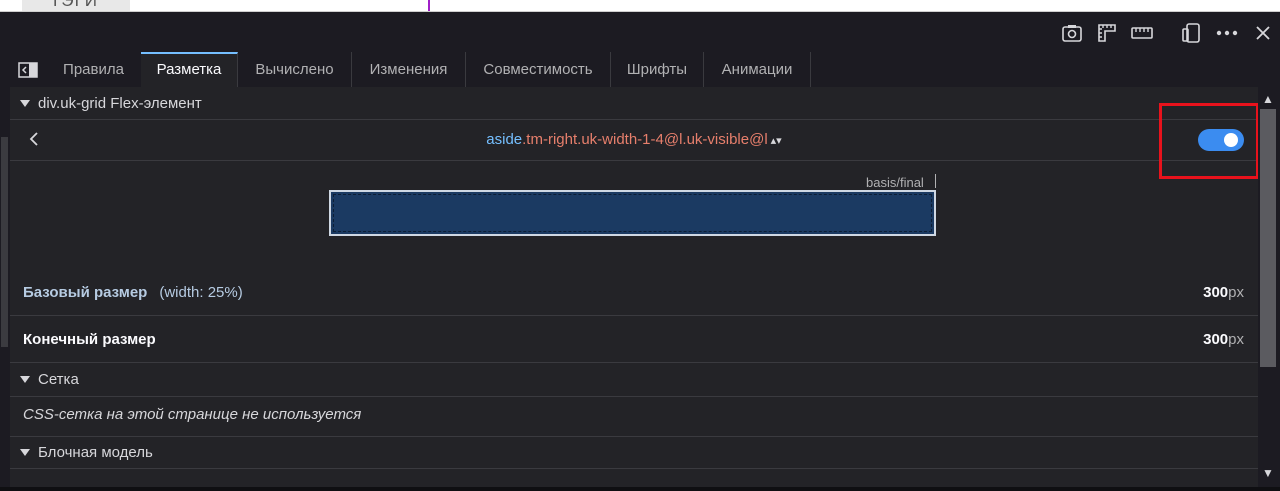 The height and width of the screenshot is (491, 1280). What do you see at coordinates (634, 339) in the screenshot?
I see `final-size-row: Конечный размер 300px` at bounding box center [634, 339].